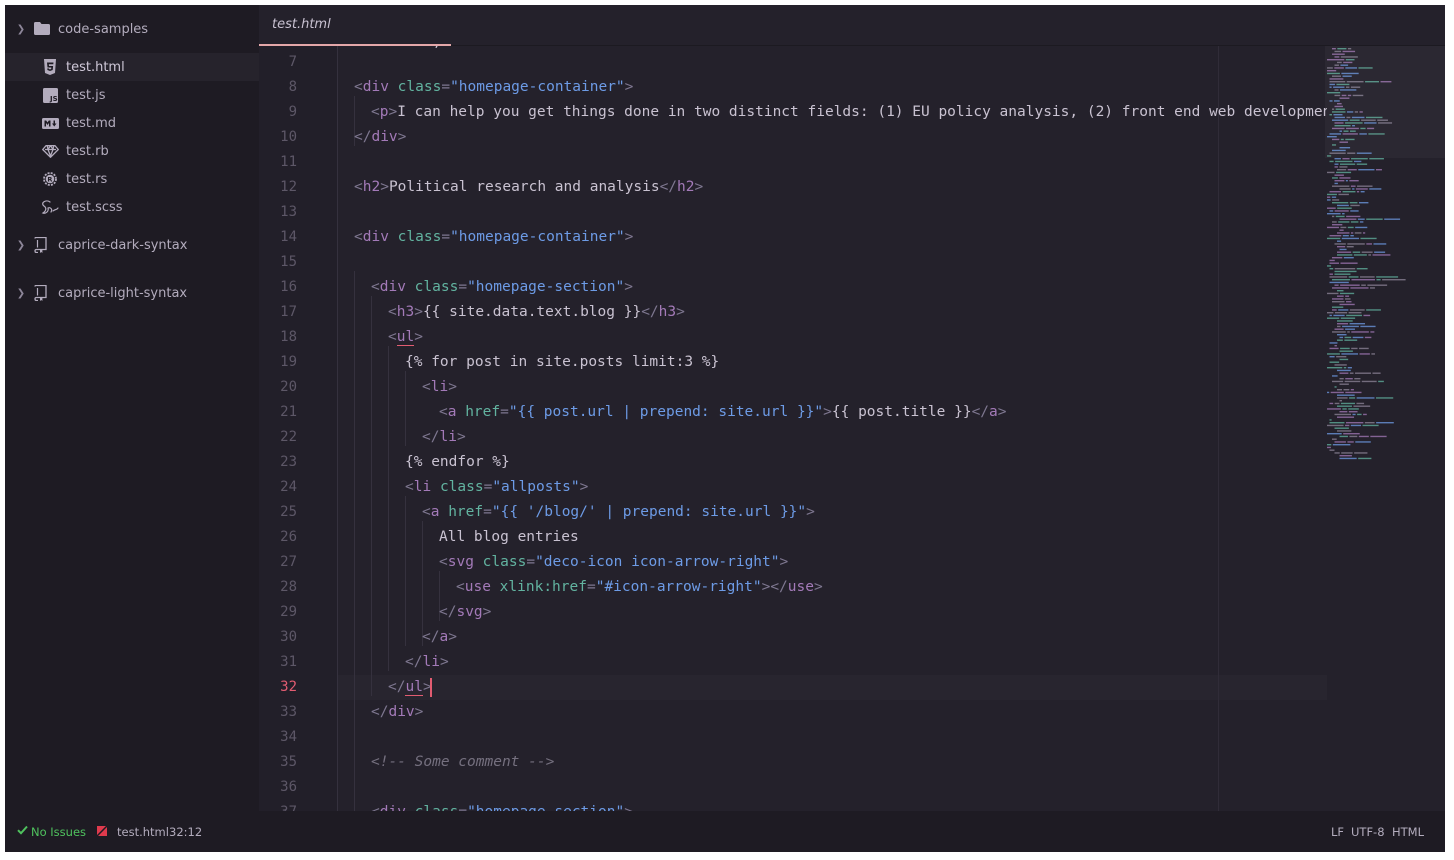  I want to click on line-number: 36, so click(288, 787).